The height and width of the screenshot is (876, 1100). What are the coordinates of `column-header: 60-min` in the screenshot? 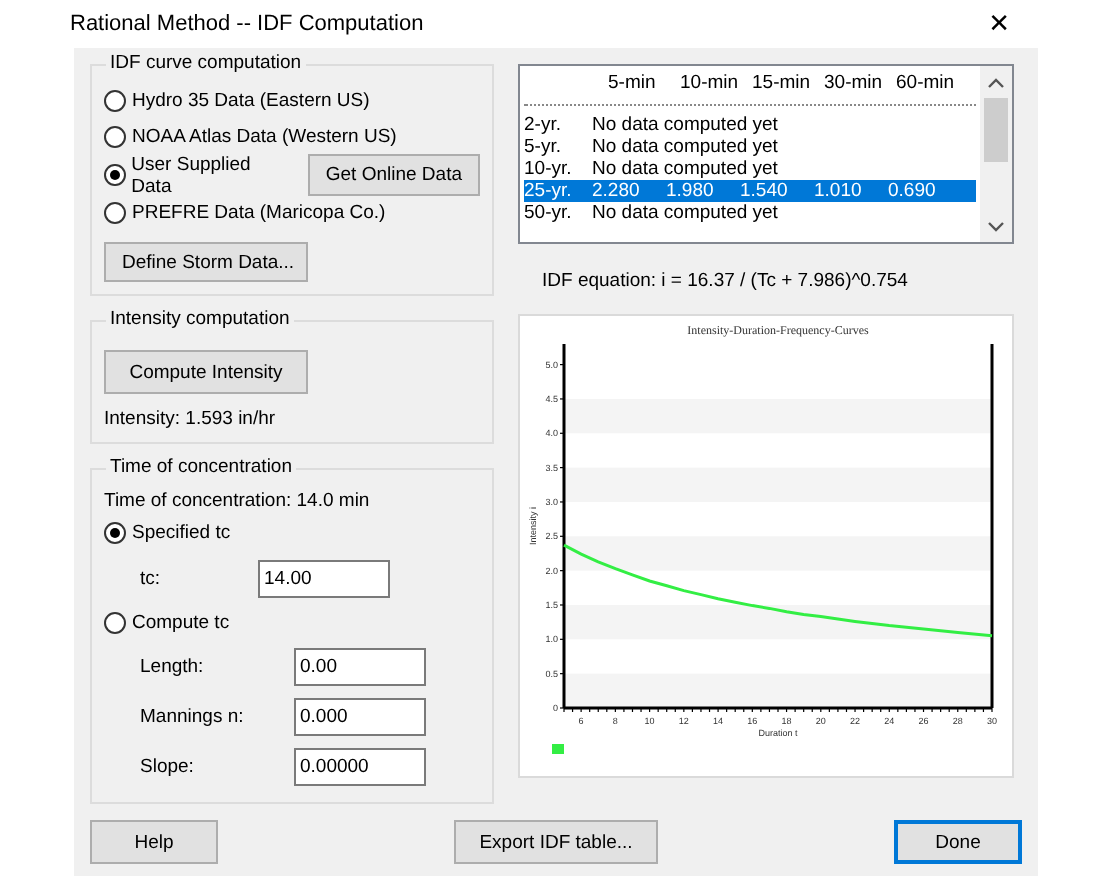 It's located at (926, 83).